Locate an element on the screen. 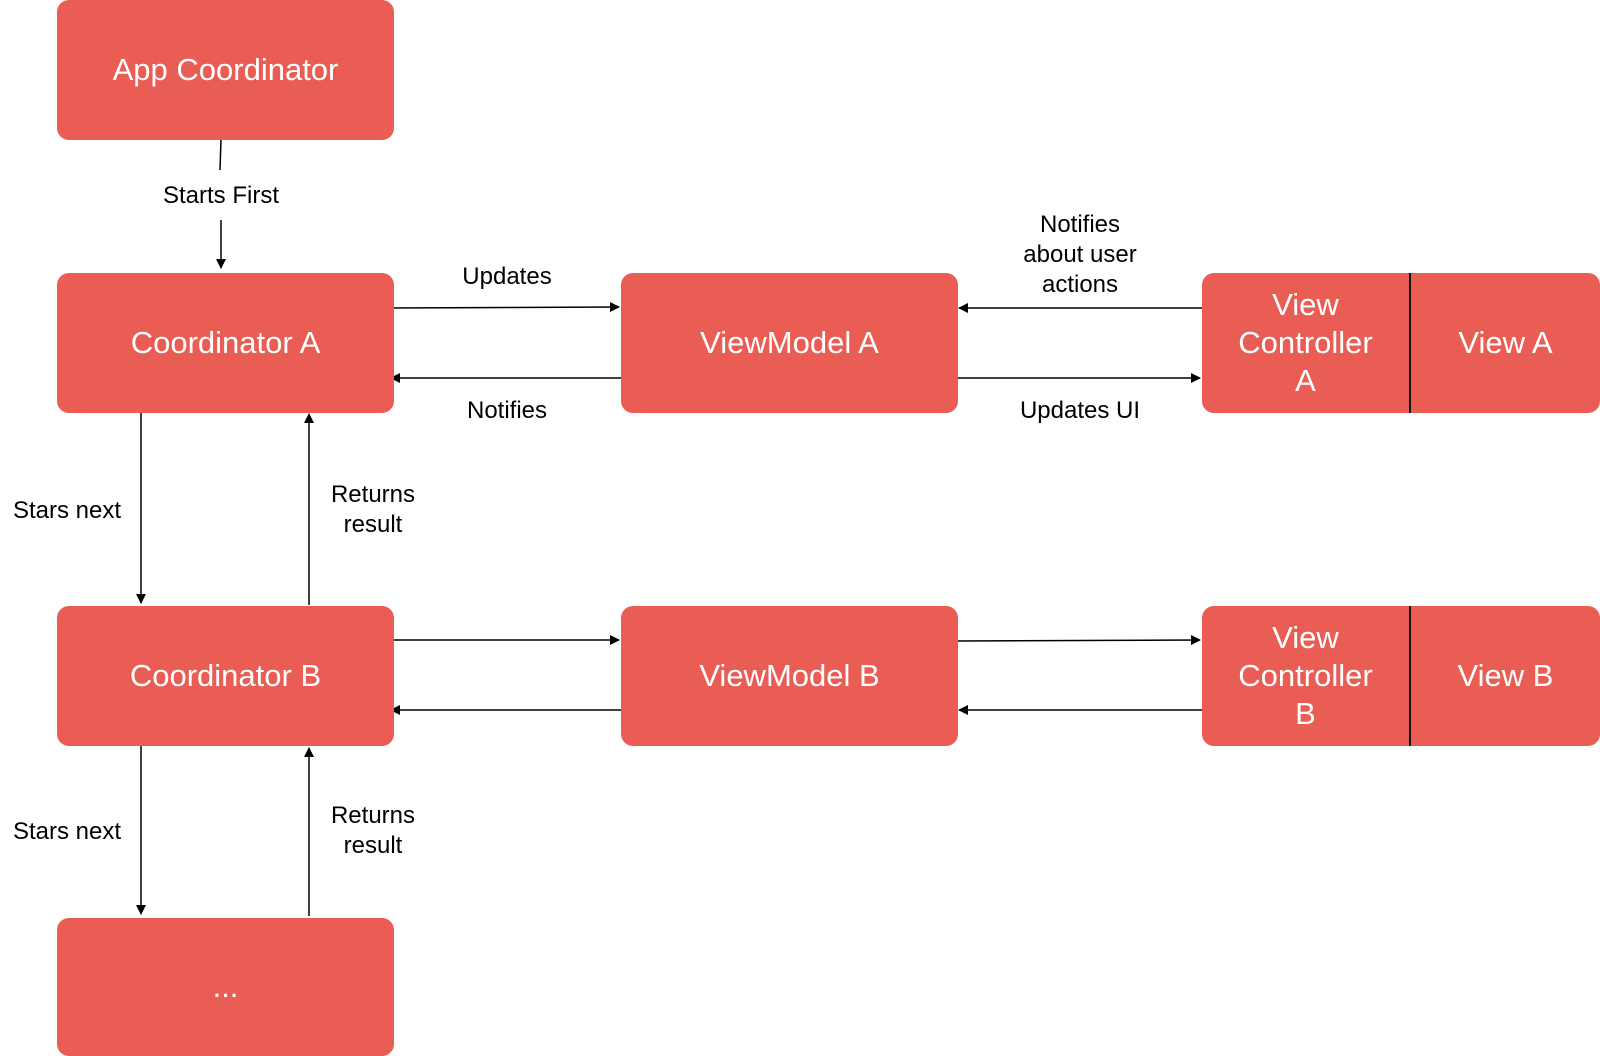 The width and height of the screenshot is (1600, 1056). label-notifies-user-actions: Notifies about user actions is located at coordinates (1080, 255).